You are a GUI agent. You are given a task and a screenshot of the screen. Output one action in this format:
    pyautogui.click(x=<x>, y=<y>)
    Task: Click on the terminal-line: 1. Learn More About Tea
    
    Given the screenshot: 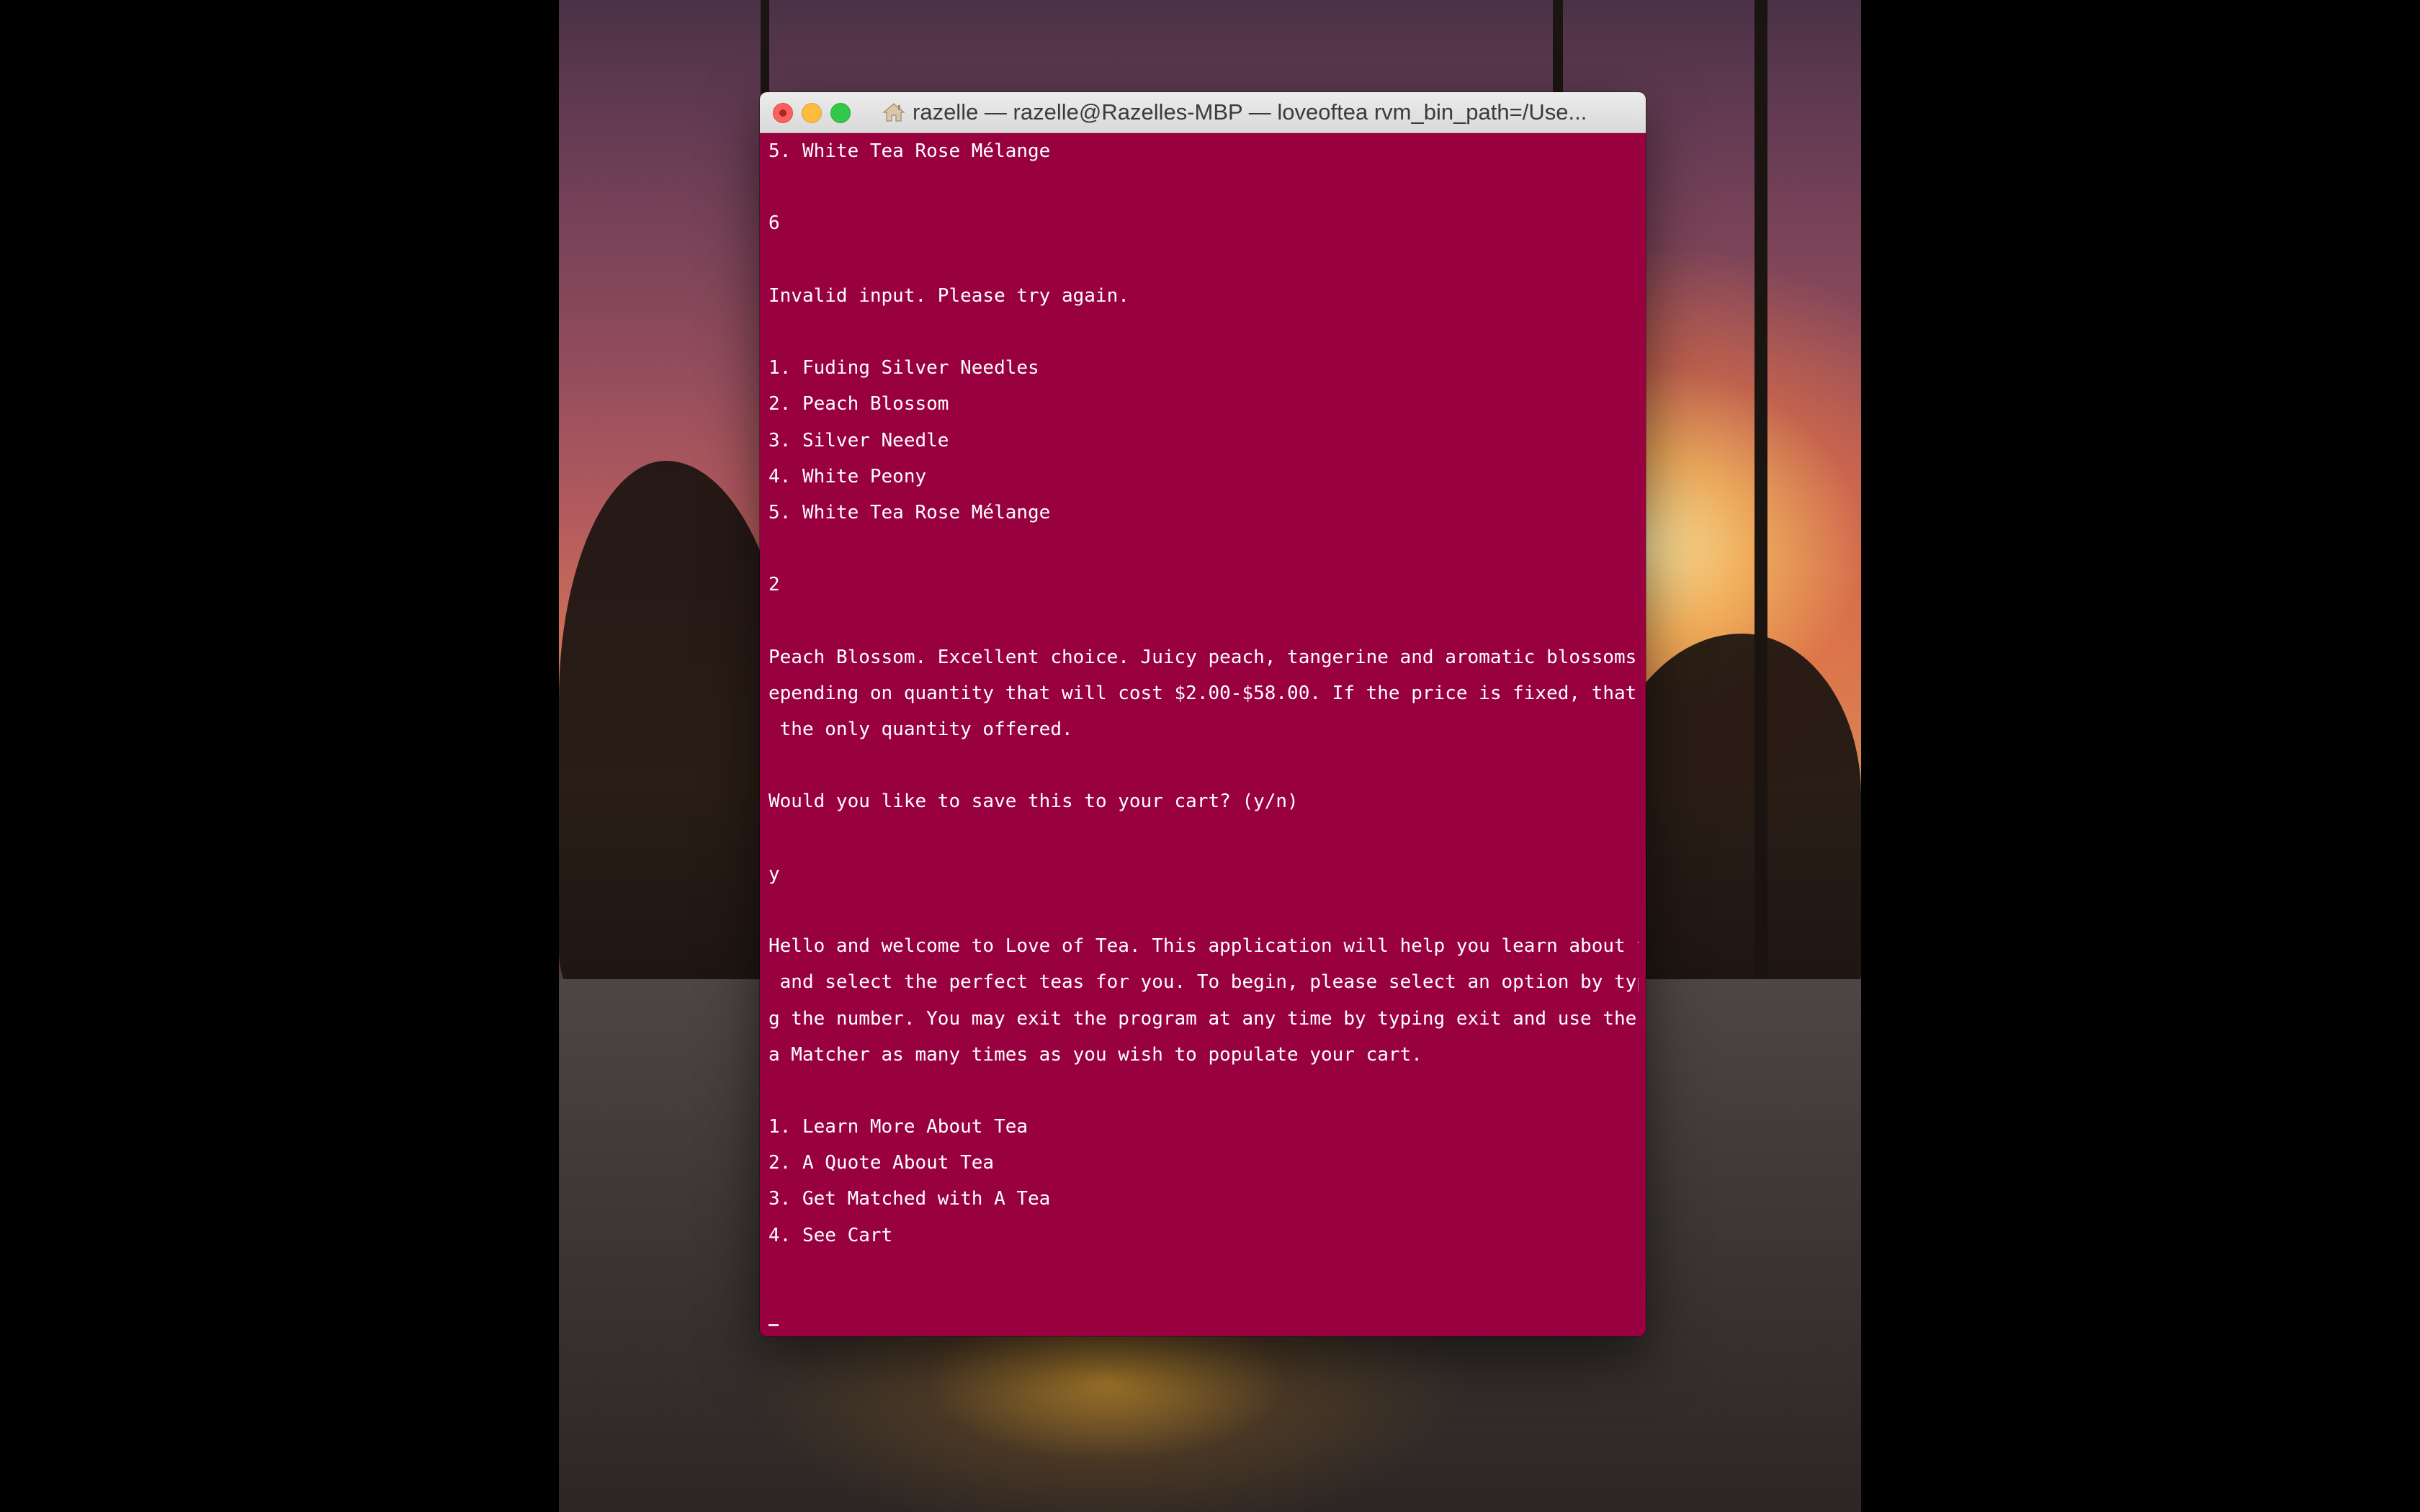 What is the action you would take?
    pyautogui.click(x=898, y=1127)
    